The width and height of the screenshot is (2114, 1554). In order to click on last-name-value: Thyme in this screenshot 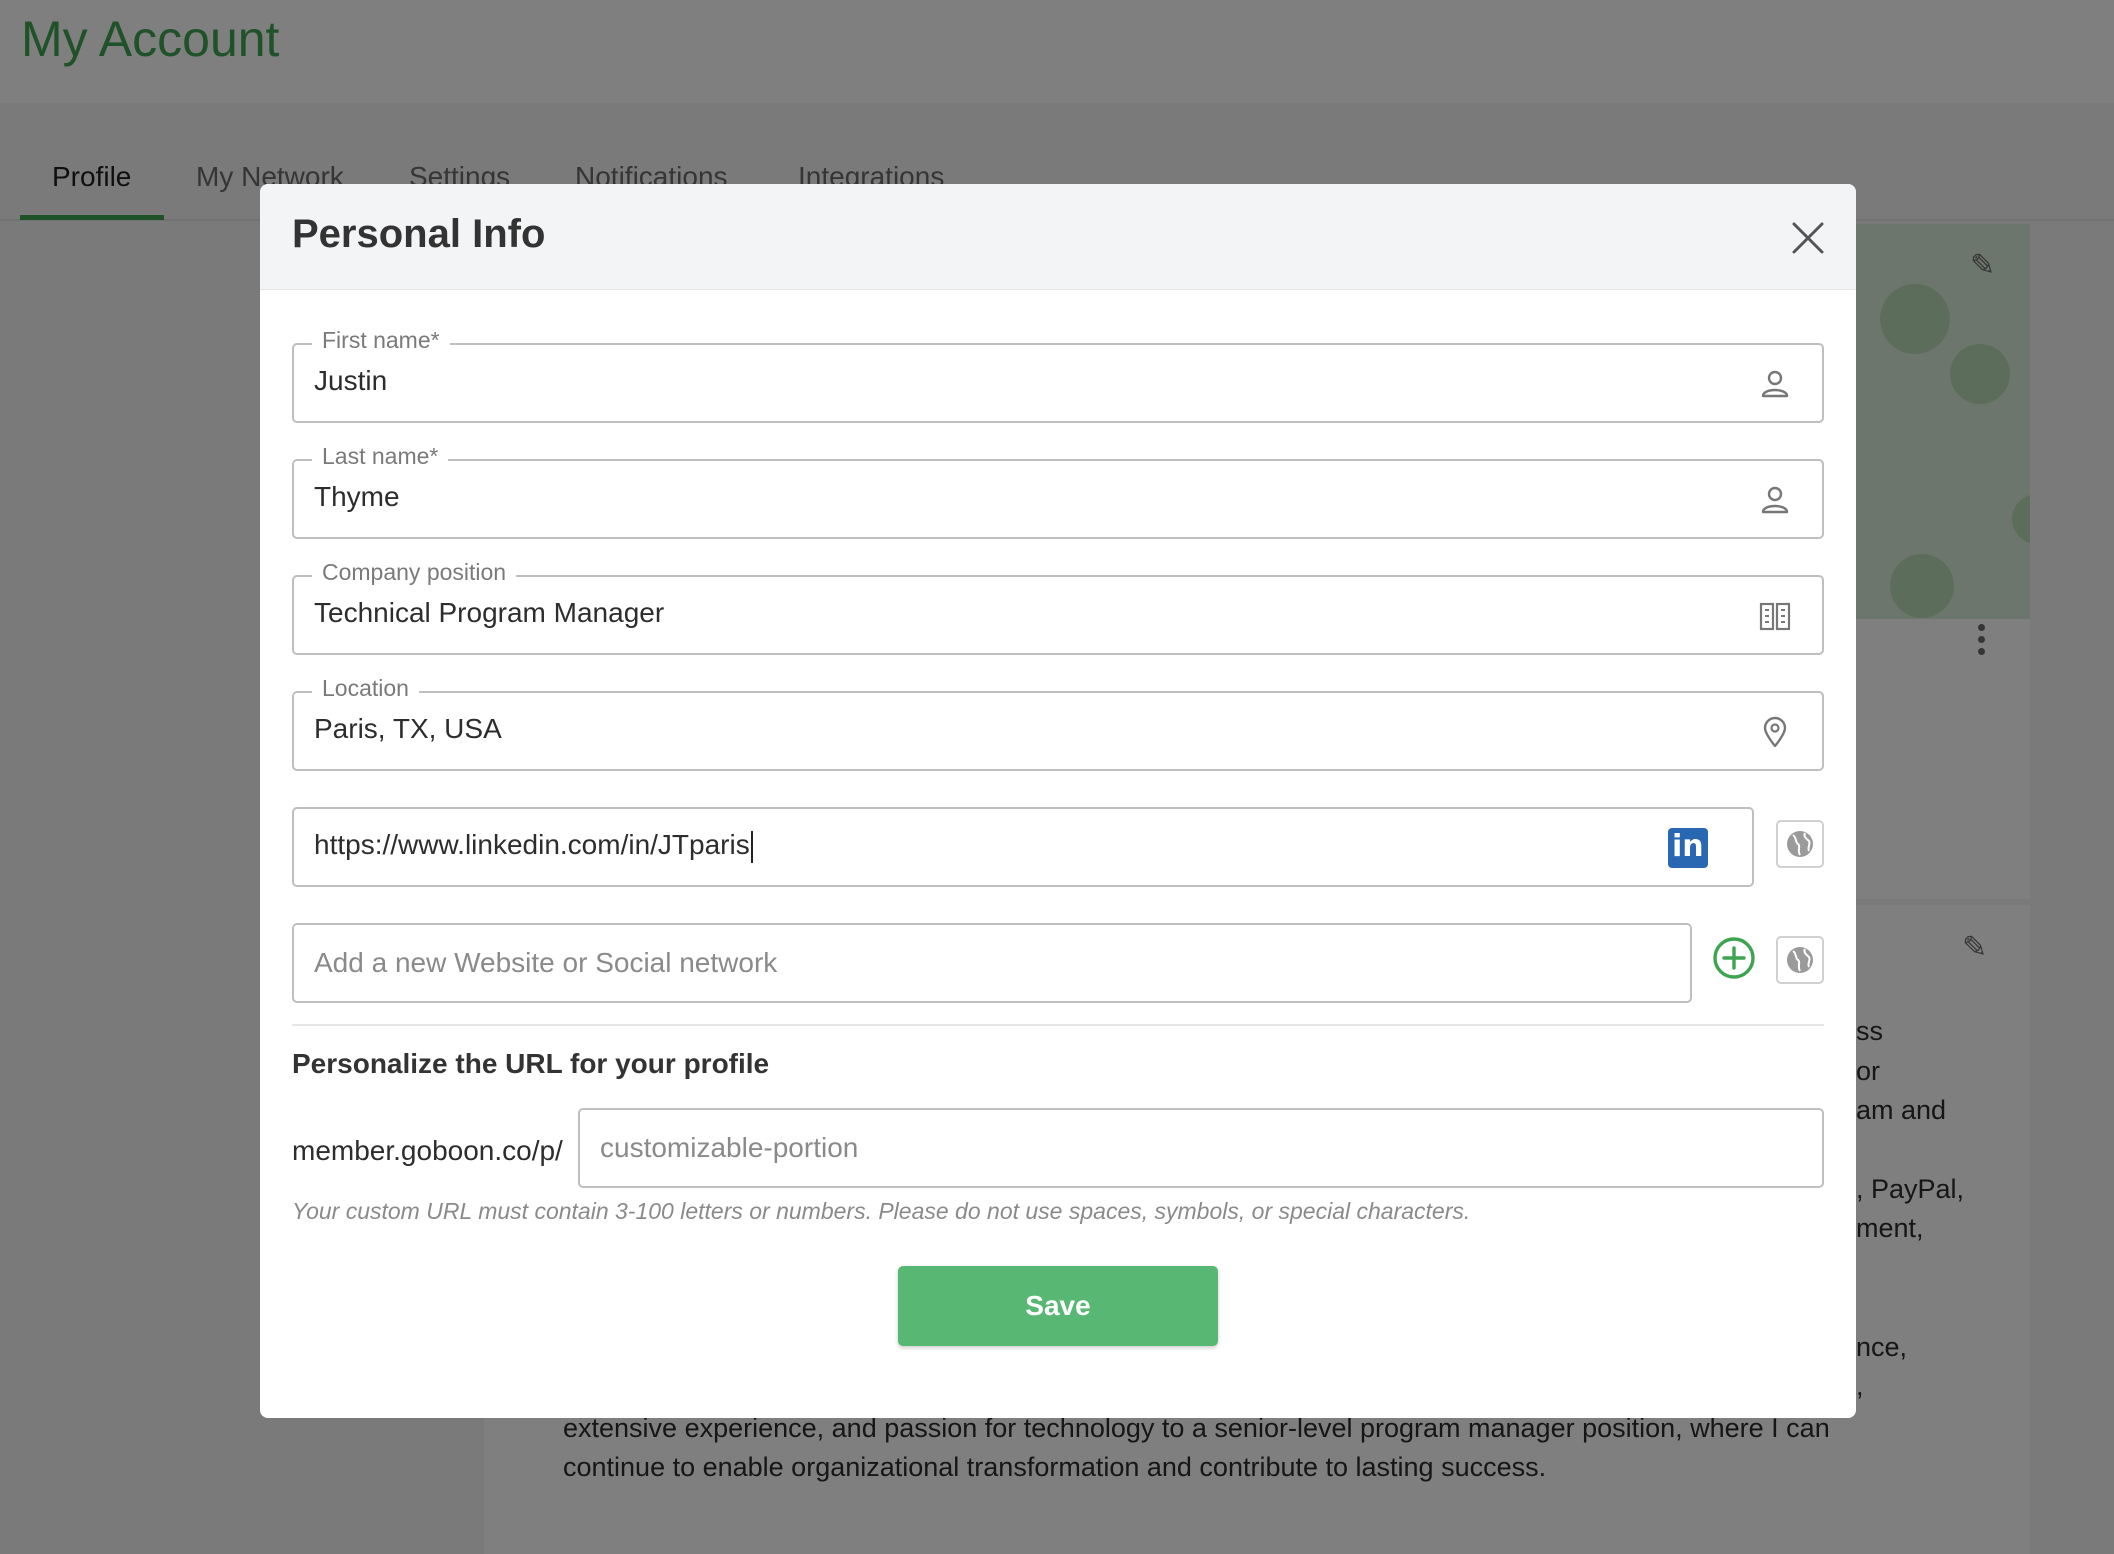, I will do `click(357, 497)`.